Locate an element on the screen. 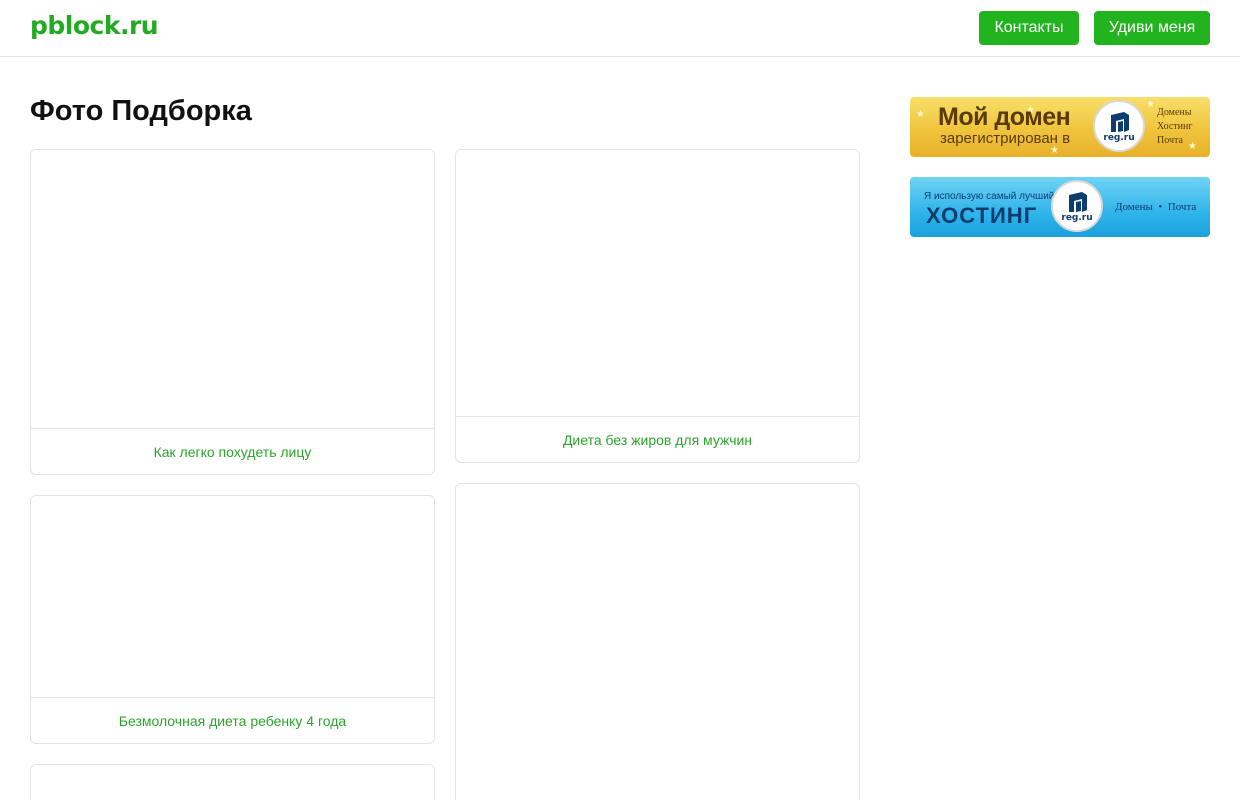 This screenshot has height=800, width=1240. photo-card: Как легко похудеть лицу is located at coordinates (232, 312).